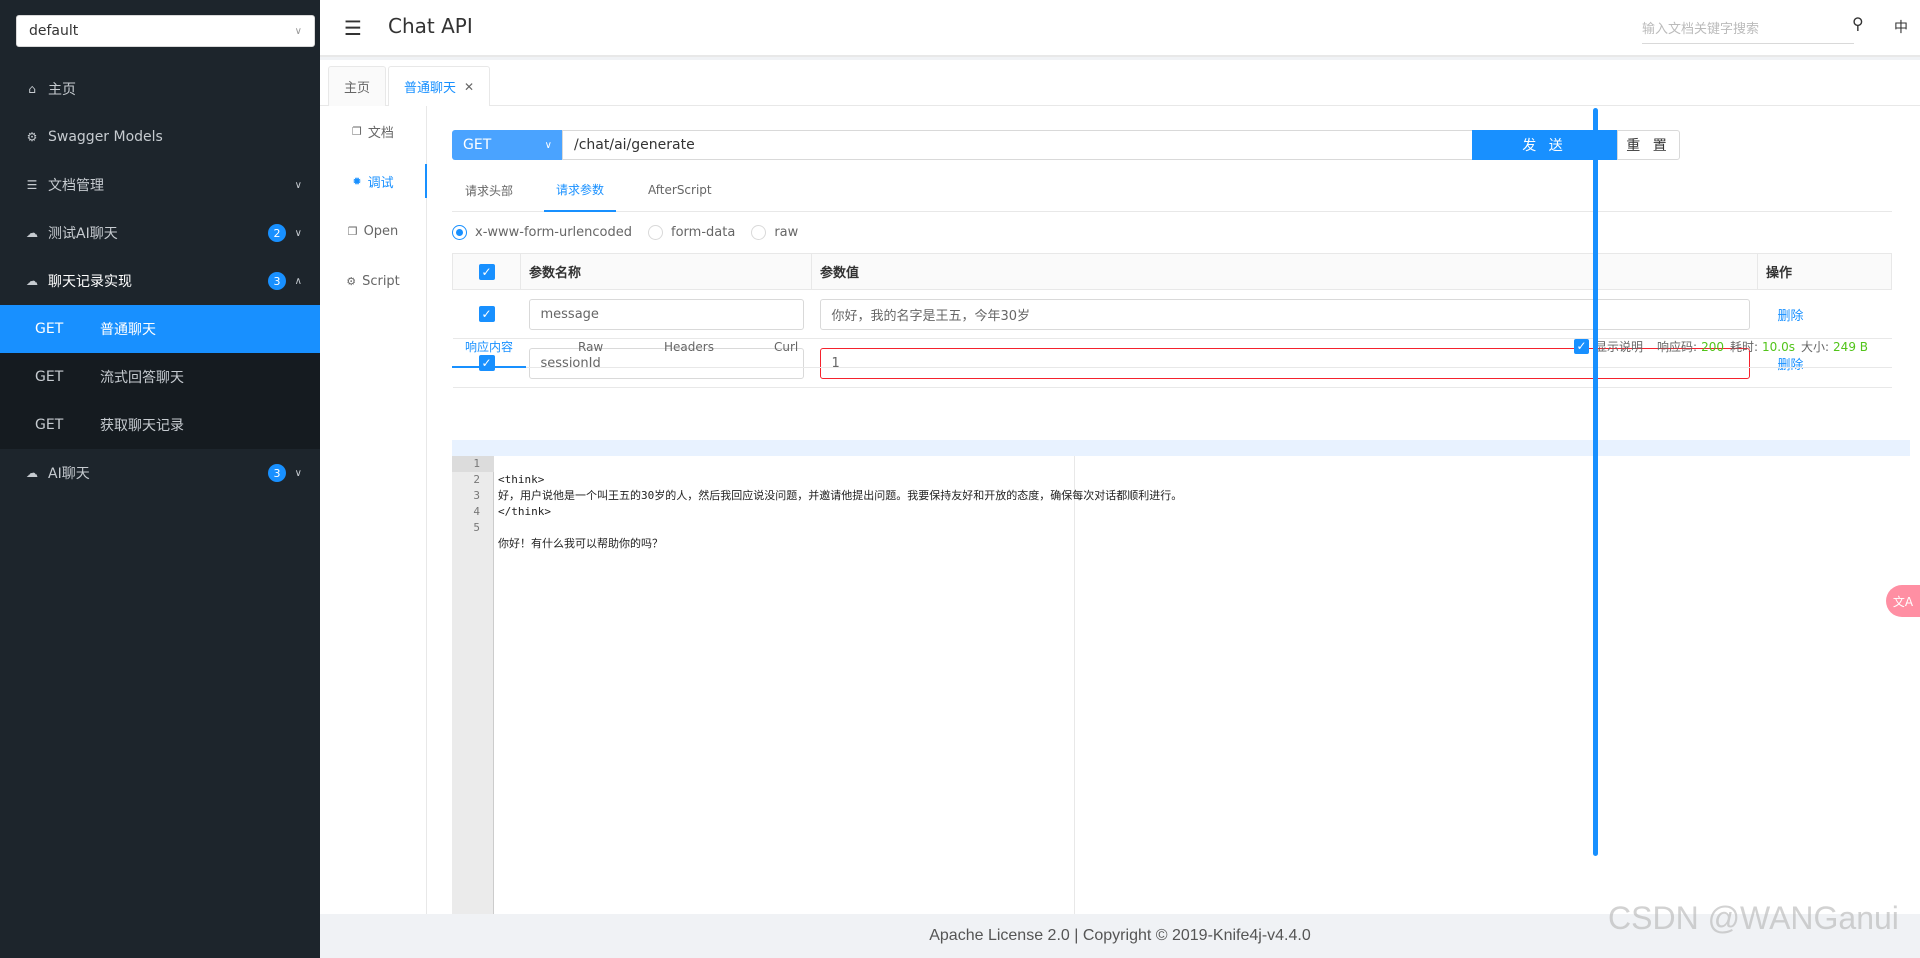 This screenshot has height=958, width=1920. What do you see at coordinates (32, 137) in the screenshot?
I see `model-icon: ⚙` at bounding box center [32, 137].